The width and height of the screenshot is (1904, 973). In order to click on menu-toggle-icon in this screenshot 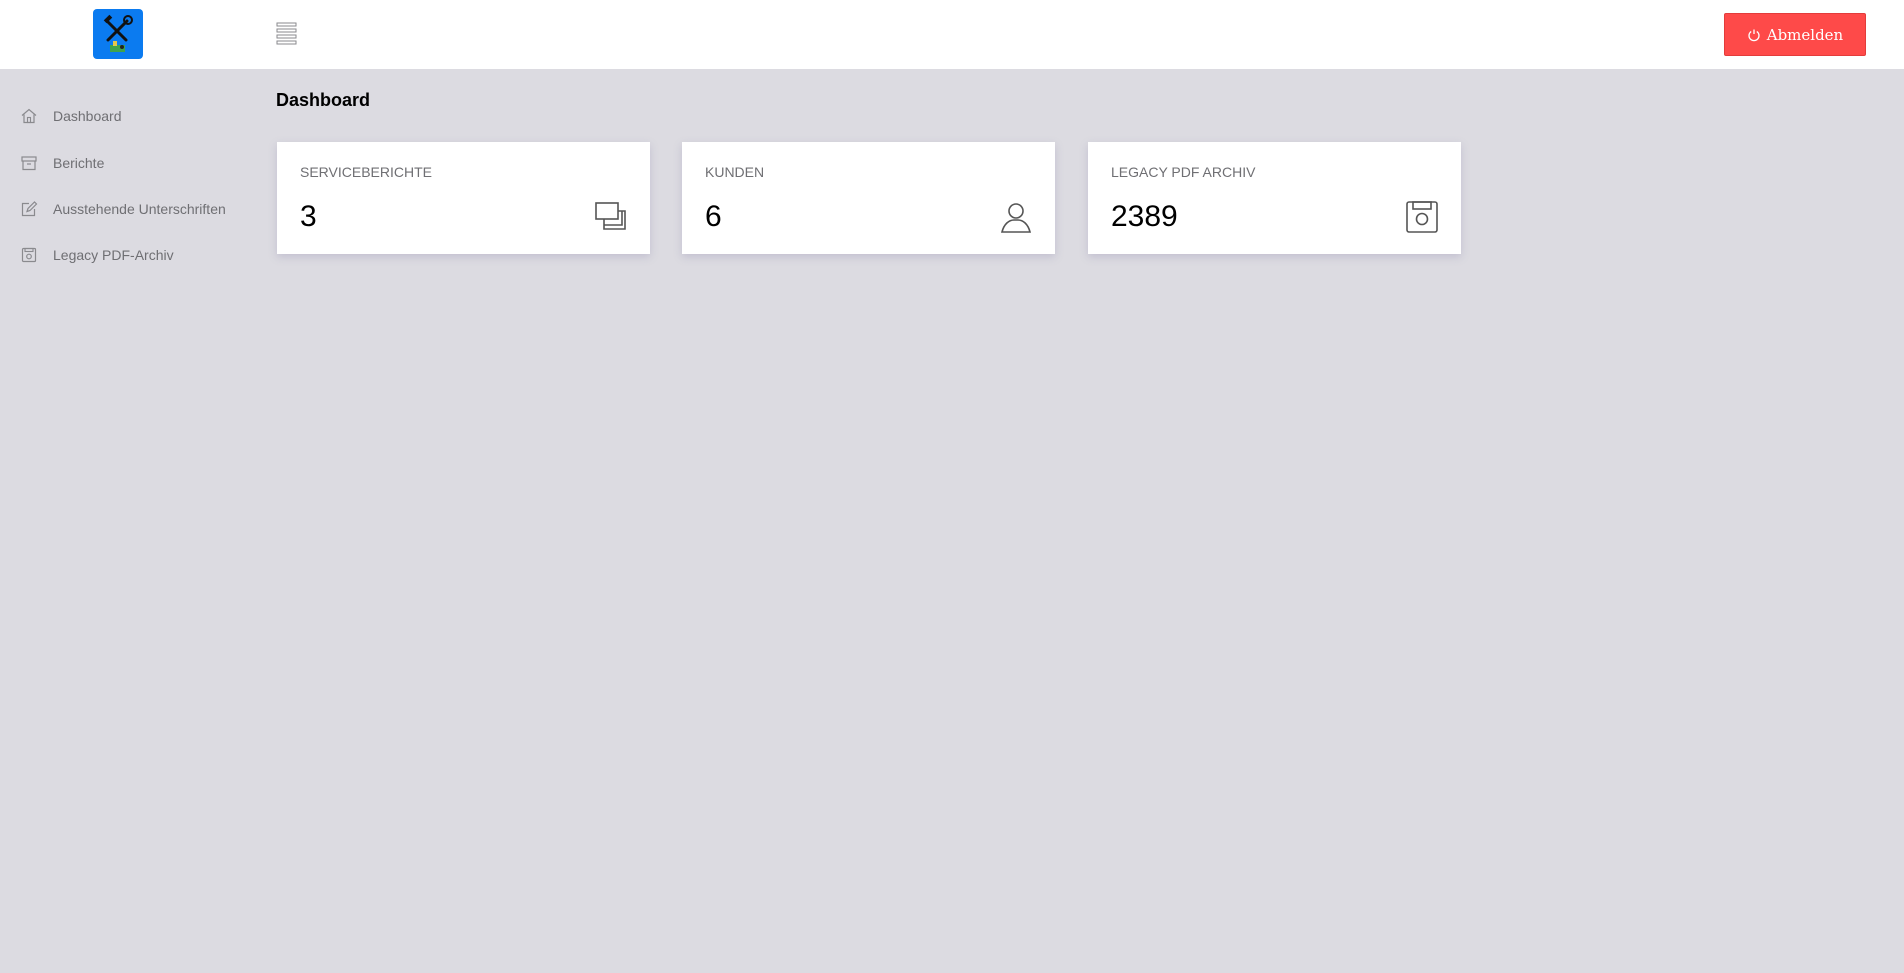, I will do `click(287, 33)`.